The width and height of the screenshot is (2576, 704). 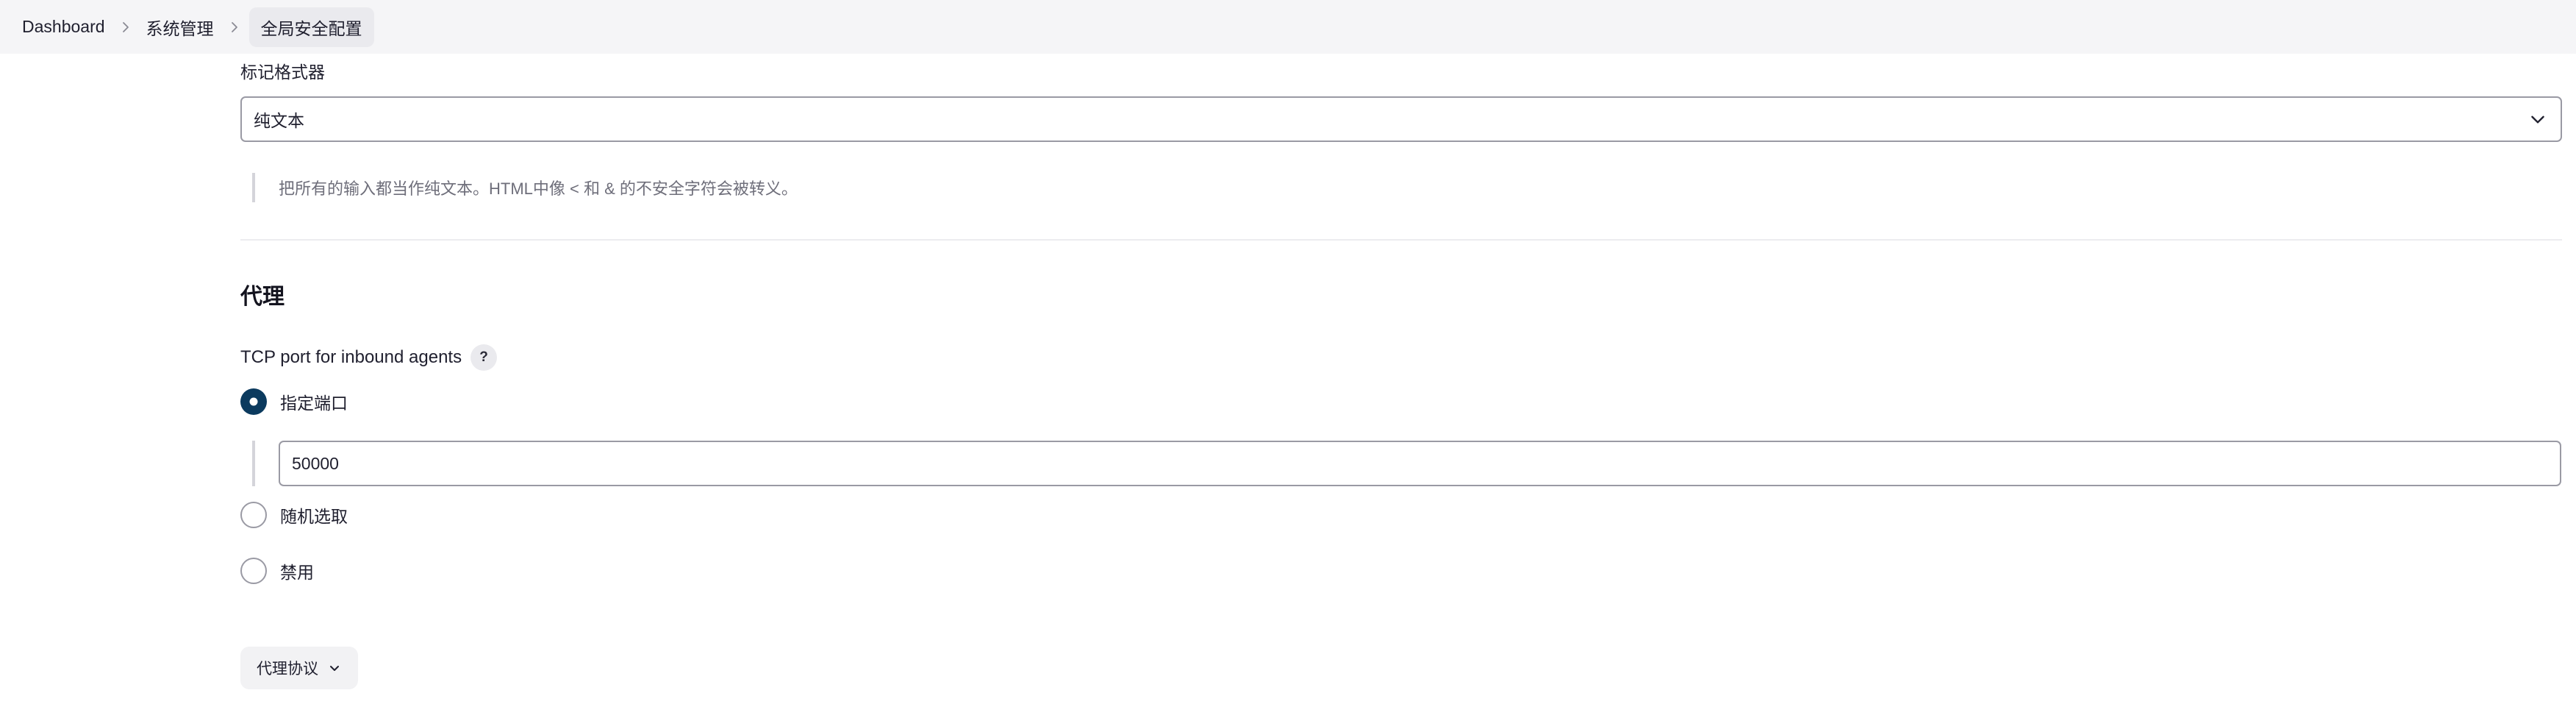 What do you see at coordinates (287, 669) in the screenshot?
I see `agent-protocols-label: 代理协议` at bounding box center [287, 669].